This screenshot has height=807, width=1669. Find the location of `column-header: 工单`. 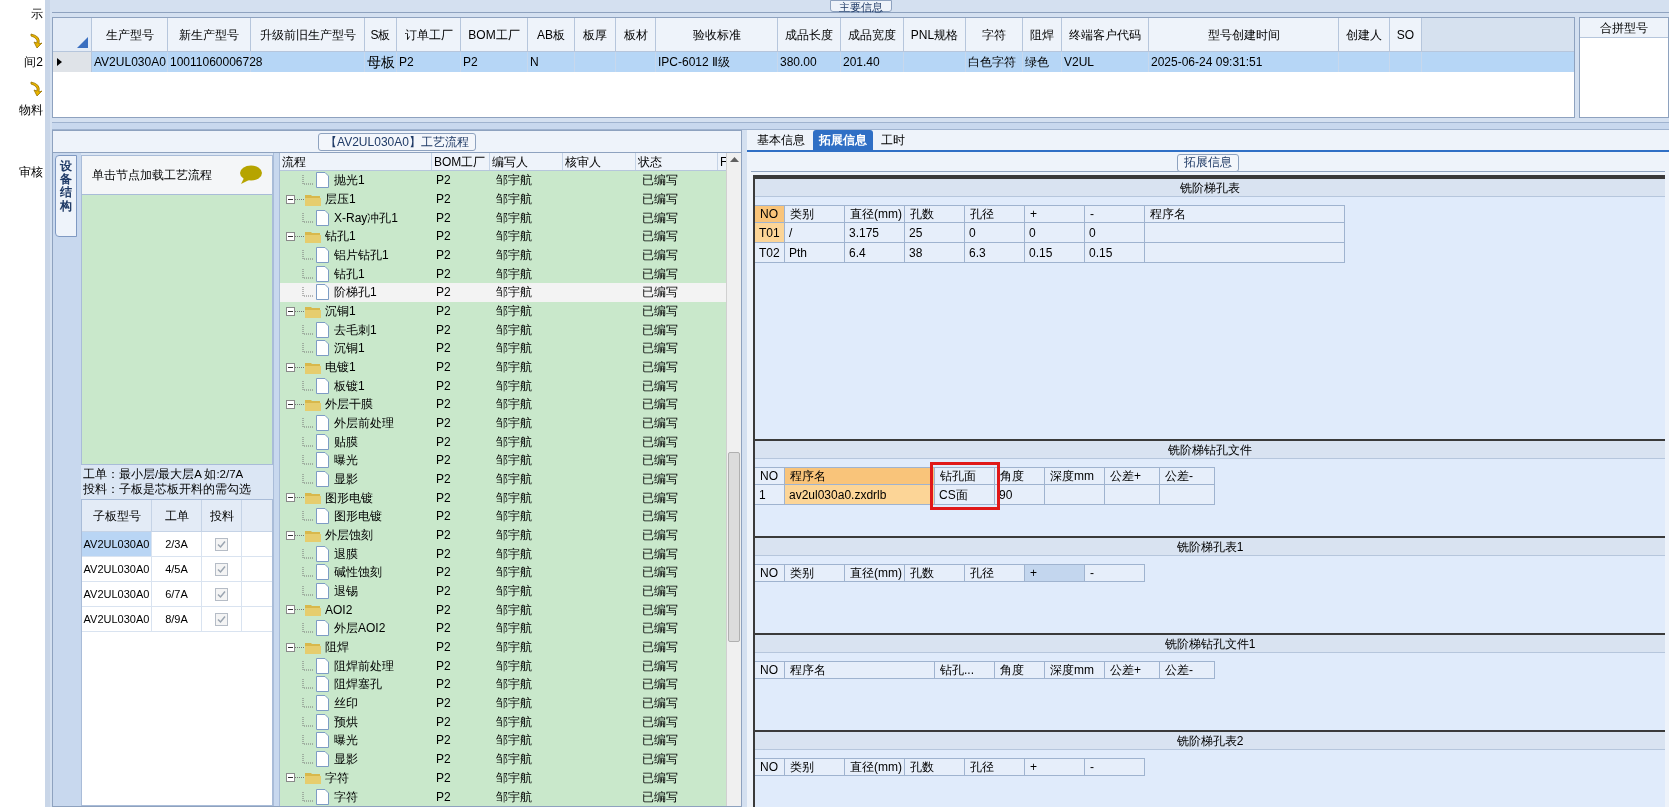

column-header: 工单 is located at coordinates (177, 516).